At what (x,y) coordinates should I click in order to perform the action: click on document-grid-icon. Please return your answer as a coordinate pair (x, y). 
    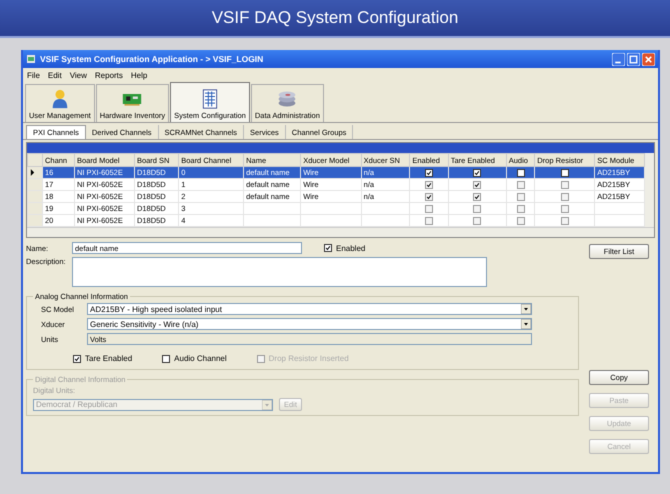
    Looking at the image, I should click on (210, 99).